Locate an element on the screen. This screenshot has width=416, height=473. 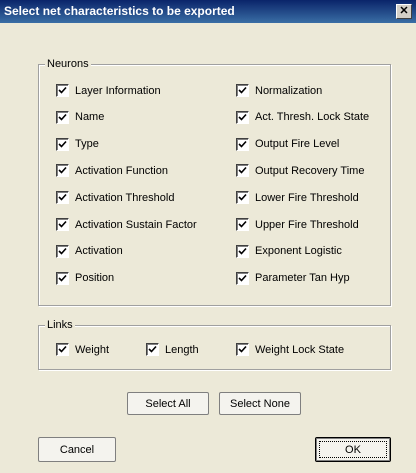
close-button: ✕ is located at coordinates (404, 11).